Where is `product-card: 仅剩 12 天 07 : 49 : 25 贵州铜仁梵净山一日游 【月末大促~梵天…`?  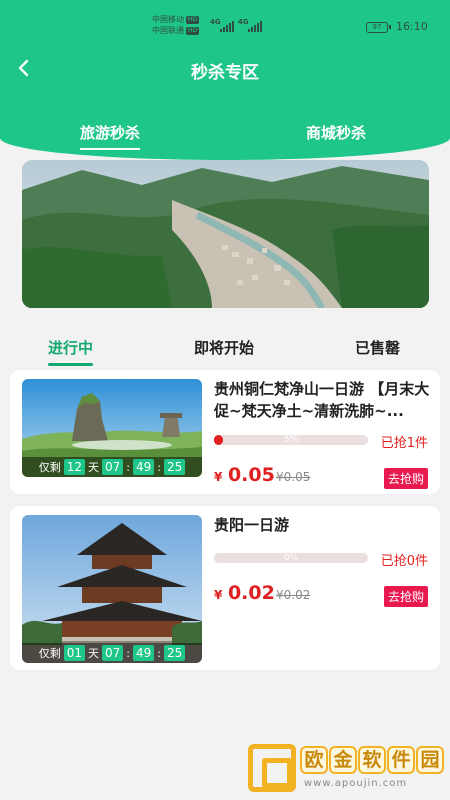
product-card: 仅剩 12 天 07 : 49 : 25 贵州铜仁梵净山一日游 【月末大促~梵天… is located at coordinates (225, 432).